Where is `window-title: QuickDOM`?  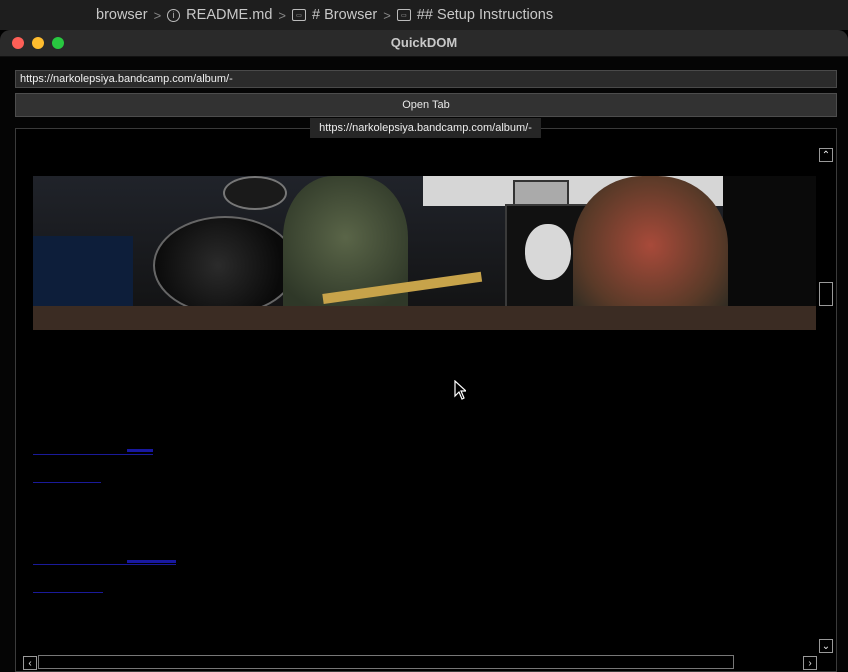 window-title: QuickDOM is located at coordinates (424, 42).